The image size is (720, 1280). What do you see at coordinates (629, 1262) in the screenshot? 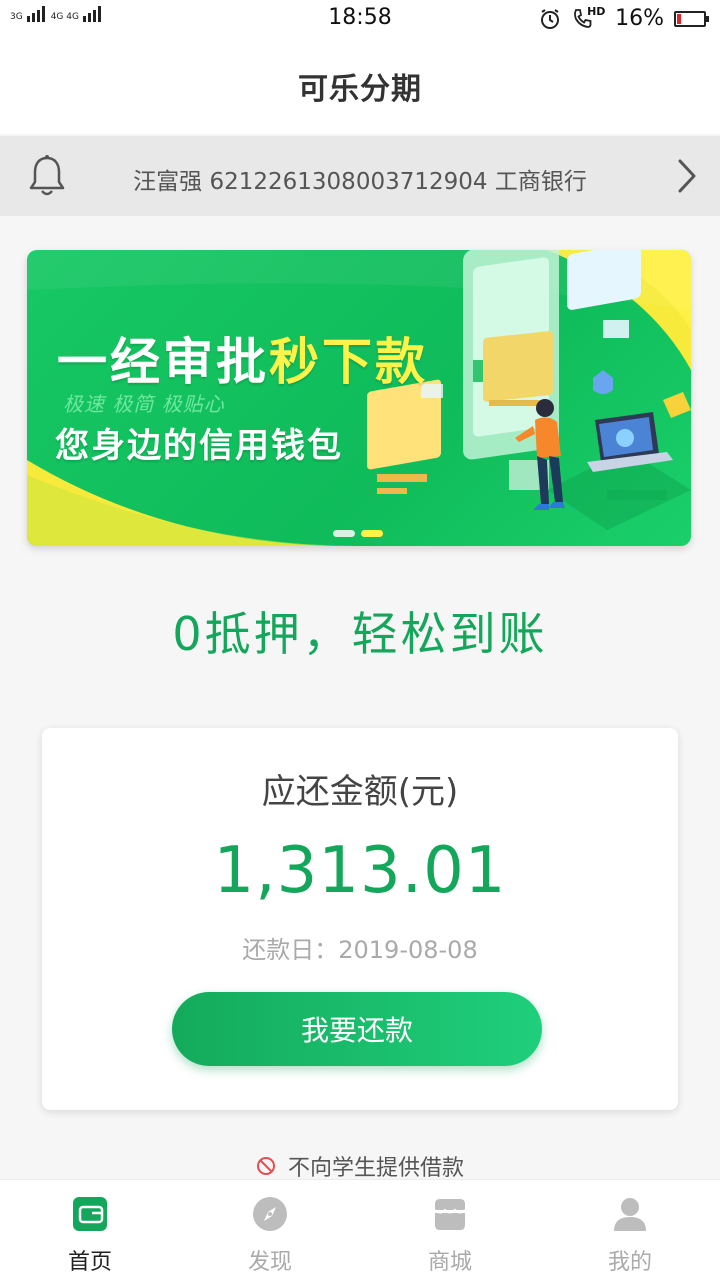
I see `tab-profile-label: 我的` at bounding box center [629, 1262].